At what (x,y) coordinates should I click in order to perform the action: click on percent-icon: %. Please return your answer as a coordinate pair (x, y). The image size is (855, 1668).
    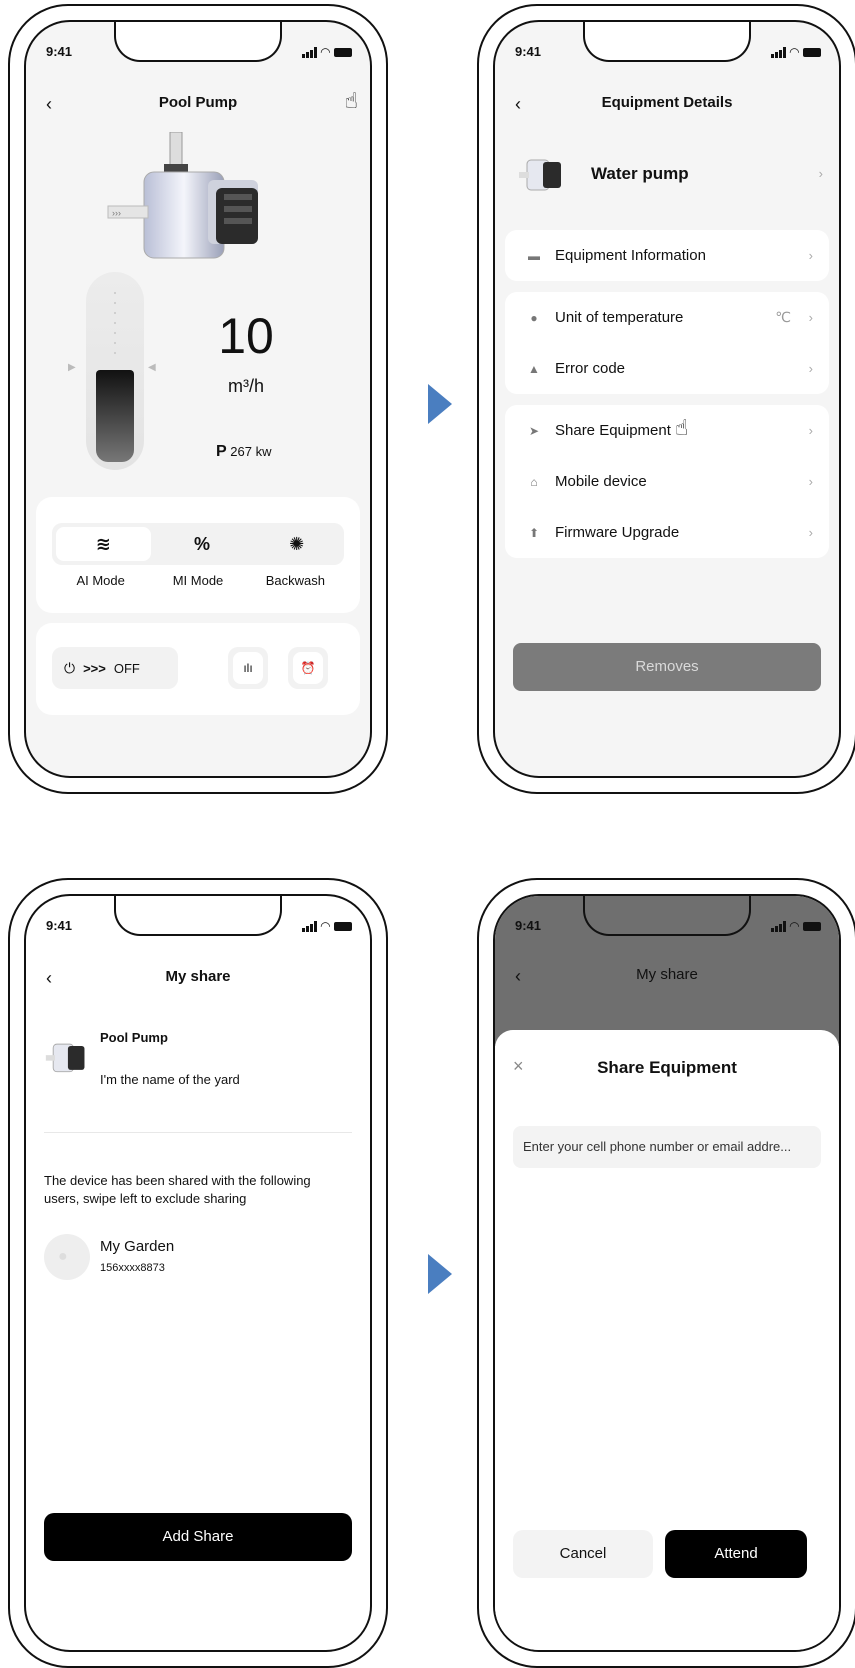
    Looking at the image, I should click on (202, 543).